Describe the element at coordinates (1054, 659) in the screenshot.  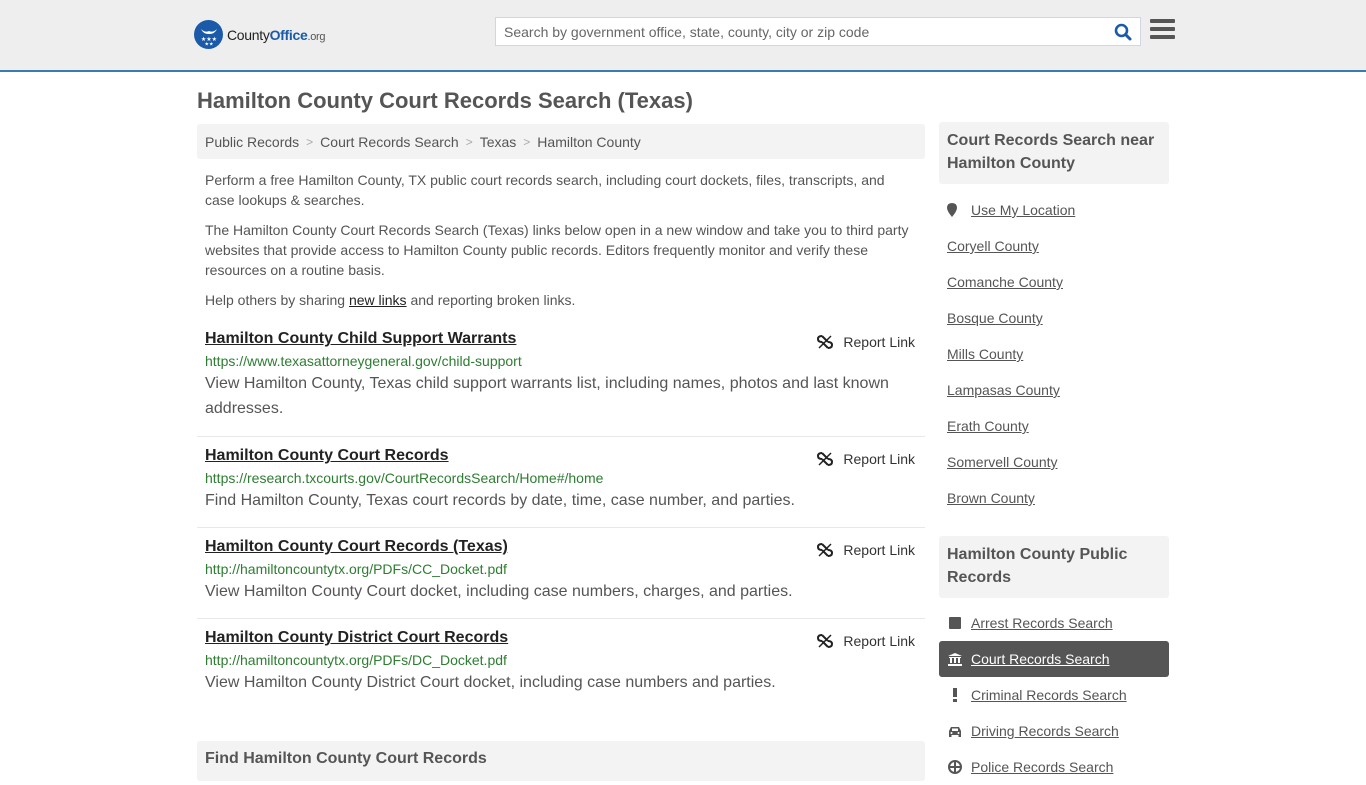
I see `sidebar-item-court-records: Court Records Search` at that location.